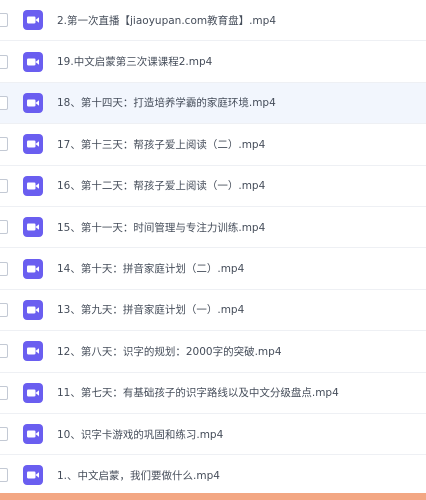 The width and height of the screenshot is (426, 500). I want to click on file-row: 11、第七天：有基础孩子的识字路线以及中文分级盘点.mp4, so click(213, 393).